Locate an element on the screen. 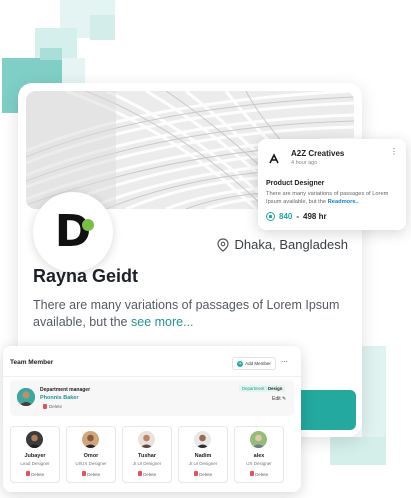 The image size is (411, 498). member-role: UX Designer is located at coordinates (259, 463).